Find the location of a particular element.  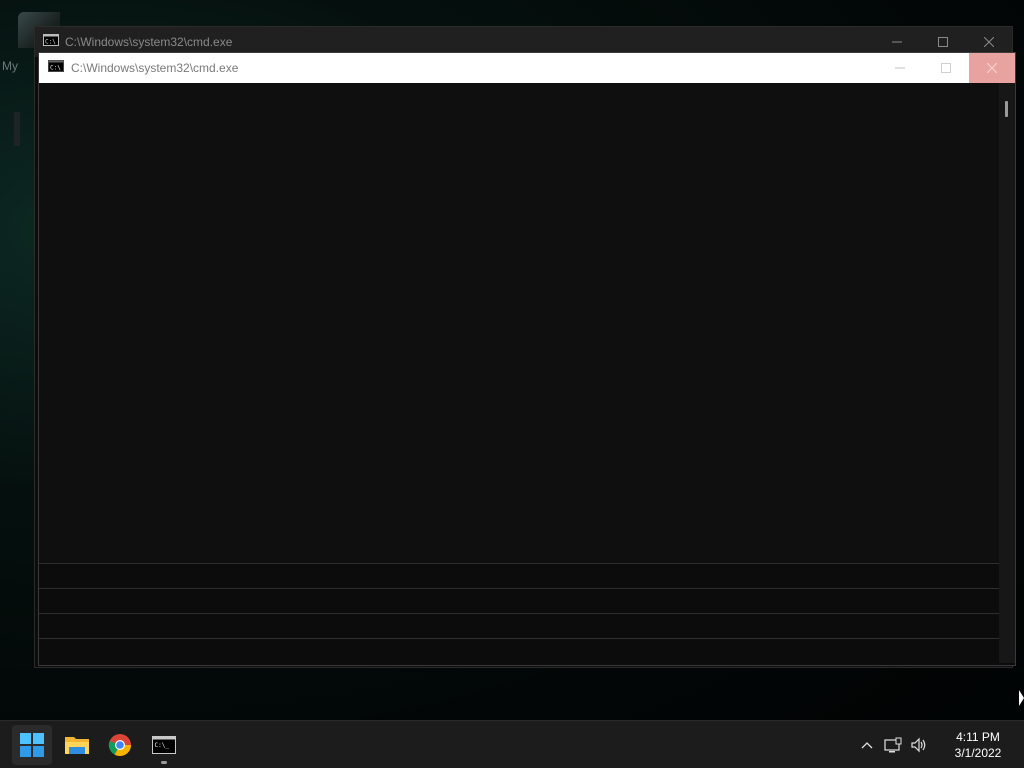

close-button is located at coordinates (992, 68).